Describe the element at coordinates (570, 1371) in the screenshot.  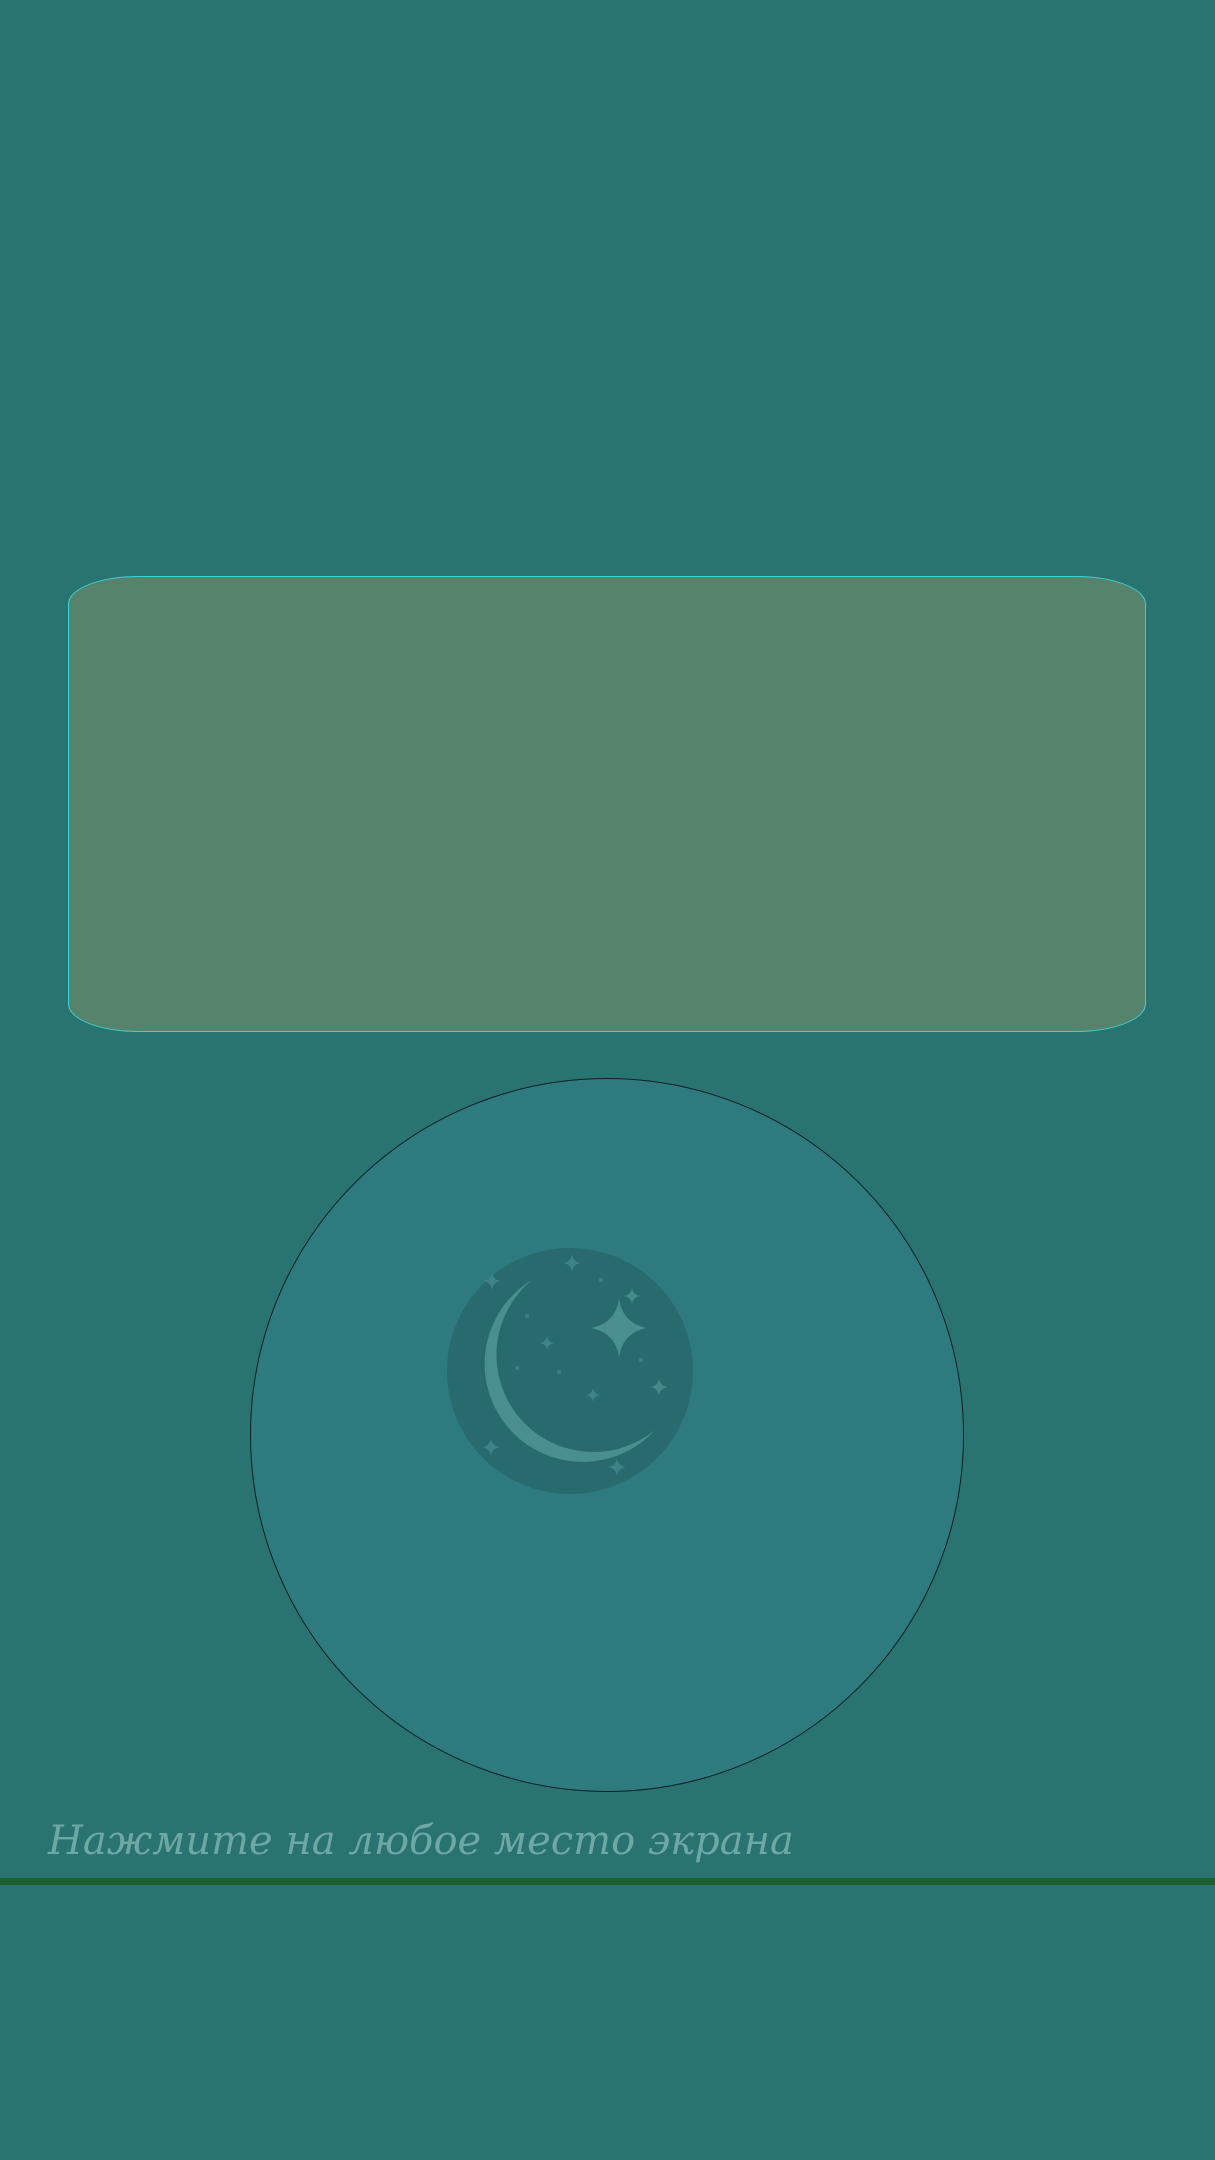
I see `moon-stars-icon` at that location.